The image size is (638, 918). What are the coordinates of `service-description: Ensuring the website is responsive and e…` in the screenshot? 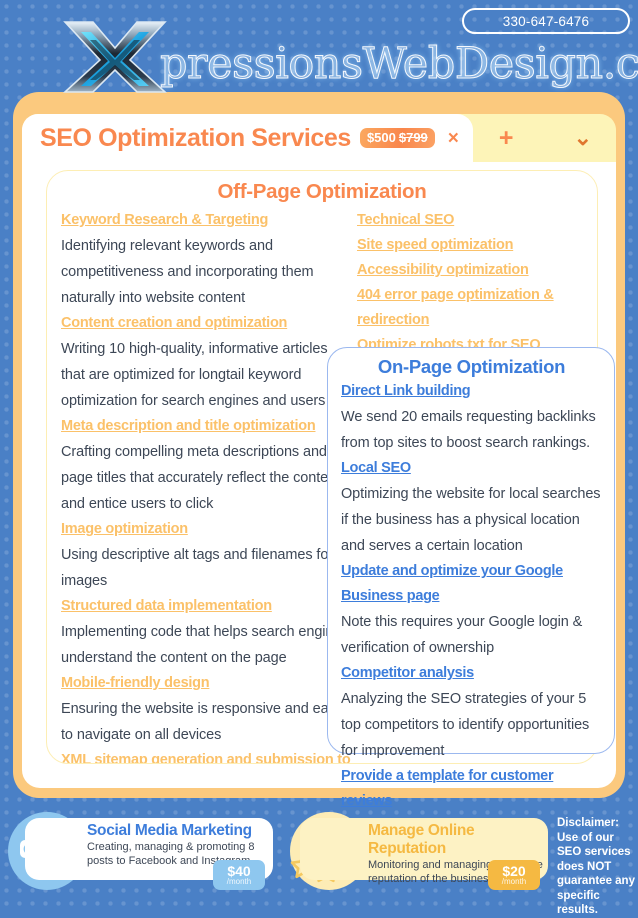 It's located at (202, 722).